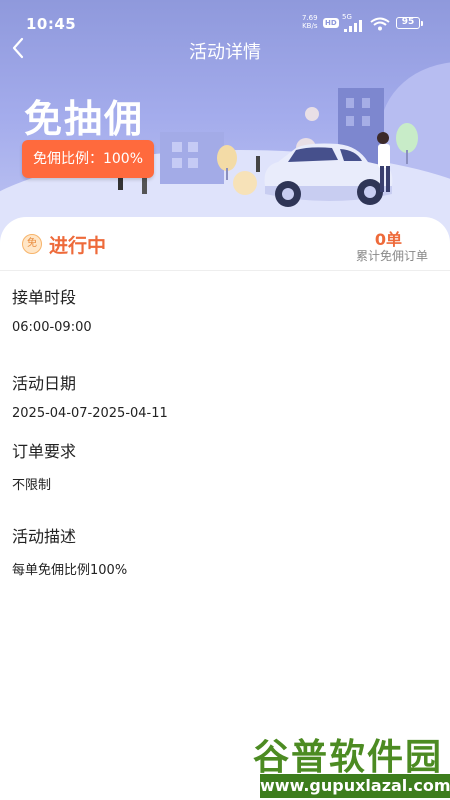  What do you see at coordinates (70, 570) in the screenshot?
I see `detail-value: 每单免佣比例100%` at bounding box center [70, 570].